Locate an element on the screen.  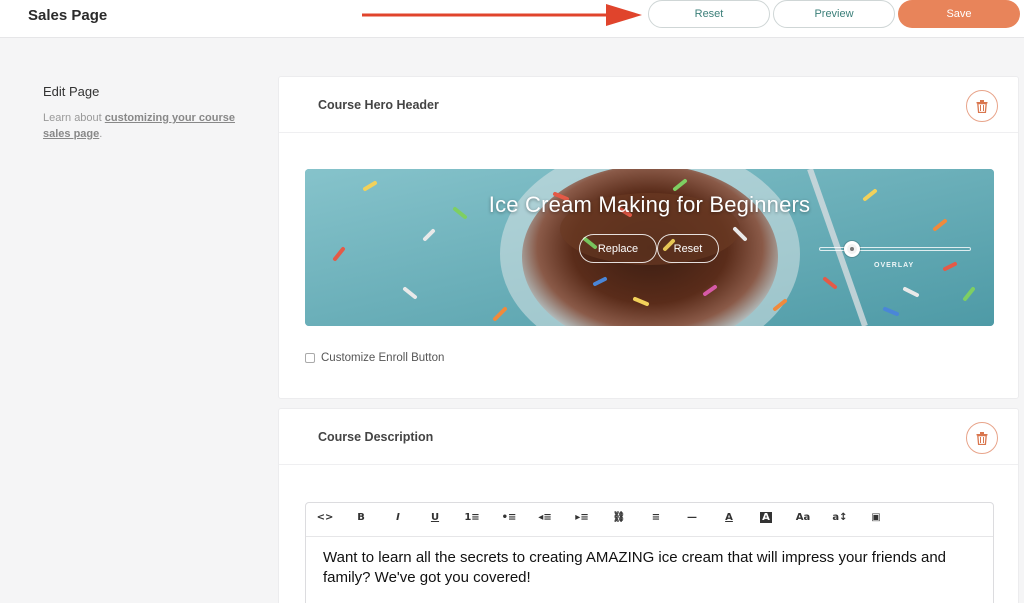
outdent-icon: ◂≡ is located at coordinates (545, 517).